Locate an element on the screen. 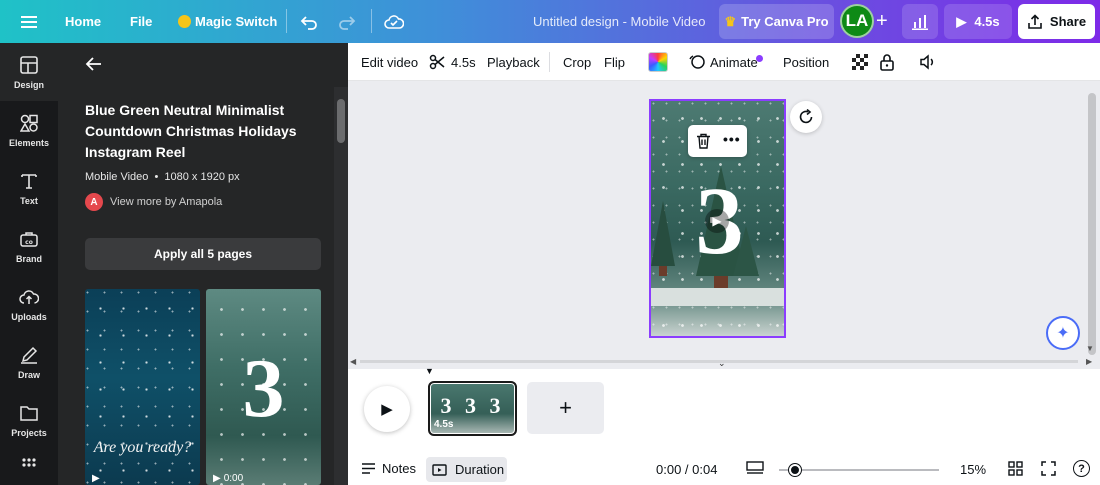 The width and height of the screenshot is (1100, 485). author-row: A View more by Amapola is located at coordinates (153, 202).